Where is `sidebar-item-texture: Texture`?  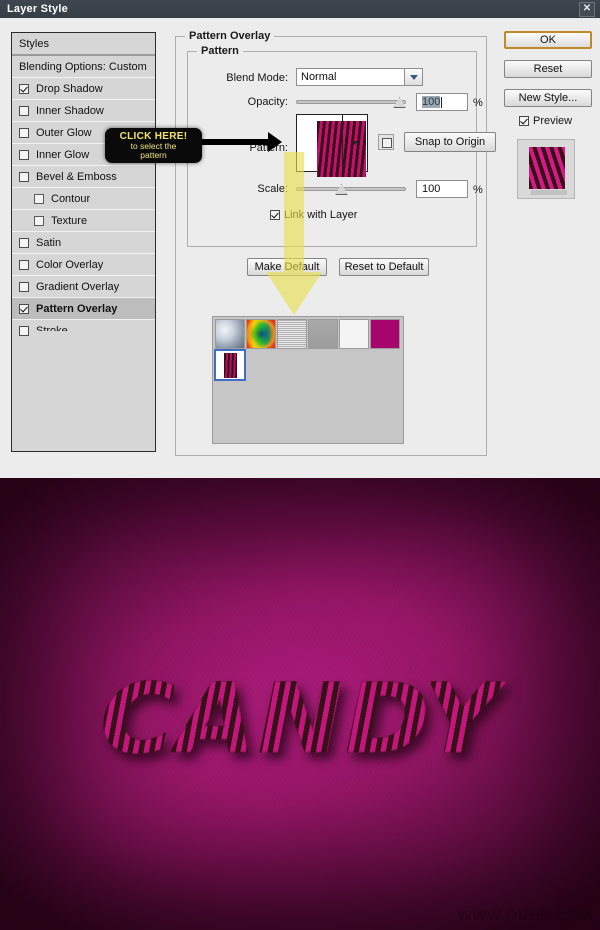 sidebar-item-texture: Texture is located at coordinates (83, 221).